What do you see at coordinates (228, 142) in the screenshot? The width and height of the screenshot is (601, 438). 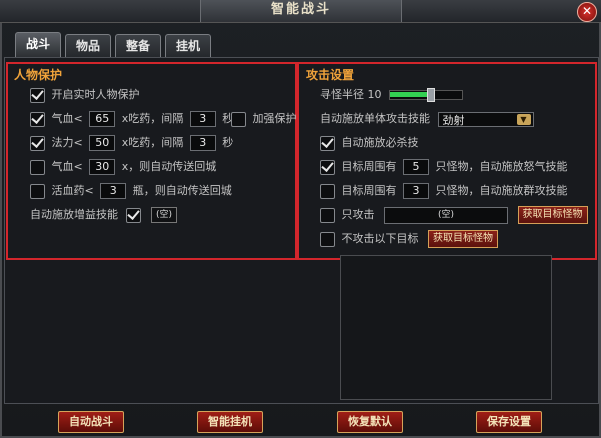 I see `mp-interval-unit: 秒` at bounding box center [228, 142].